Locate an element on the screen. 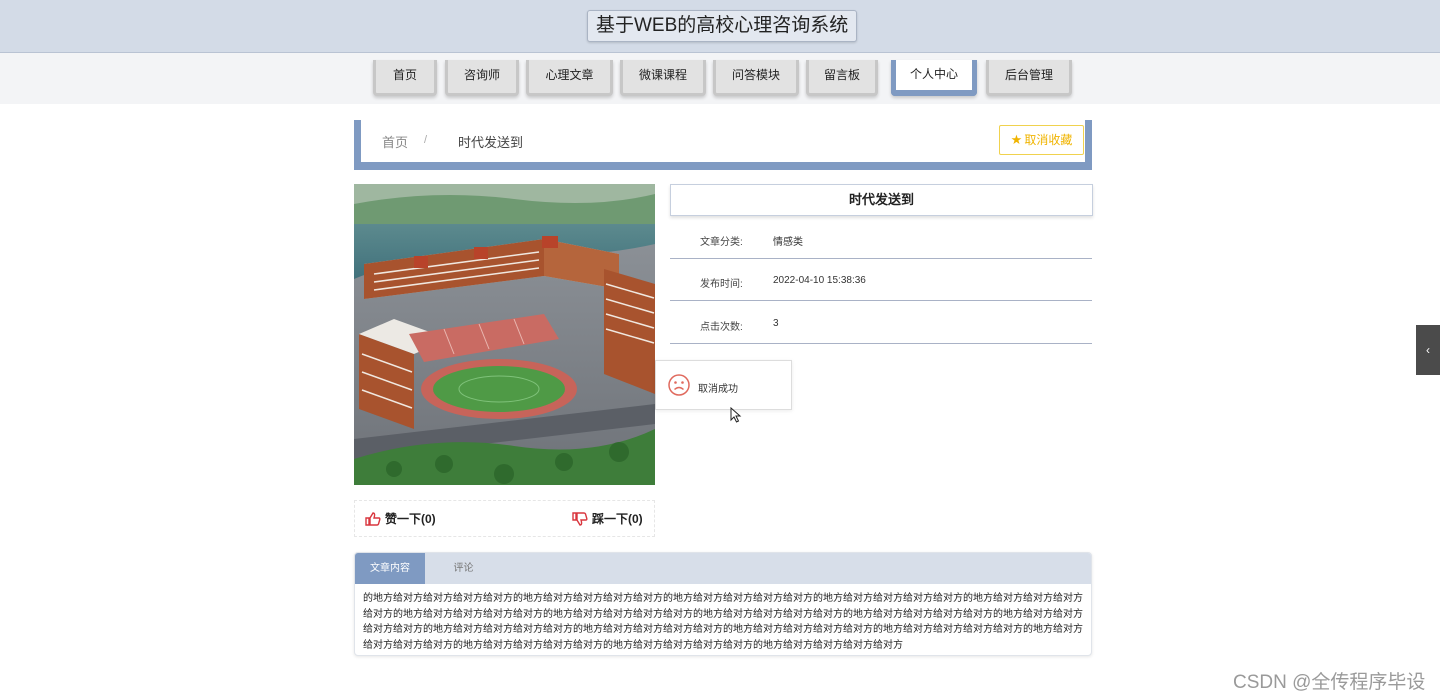 The height and width of the screenshot is (698, 1440). chevron-left-icon: ‹ is located at coordinates (1428, 350).